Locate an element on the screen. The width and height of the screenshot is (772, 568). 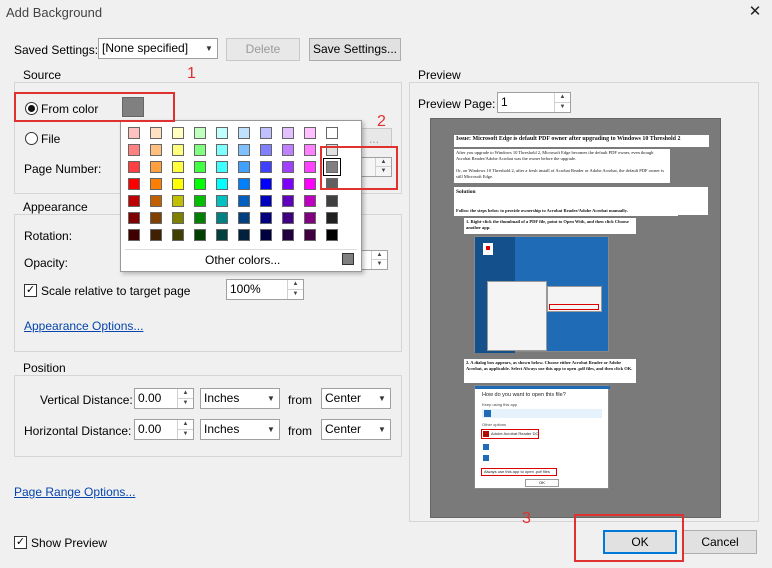
horizontal-anchor-select: Center ▼ is located at coordinates (356, 429).